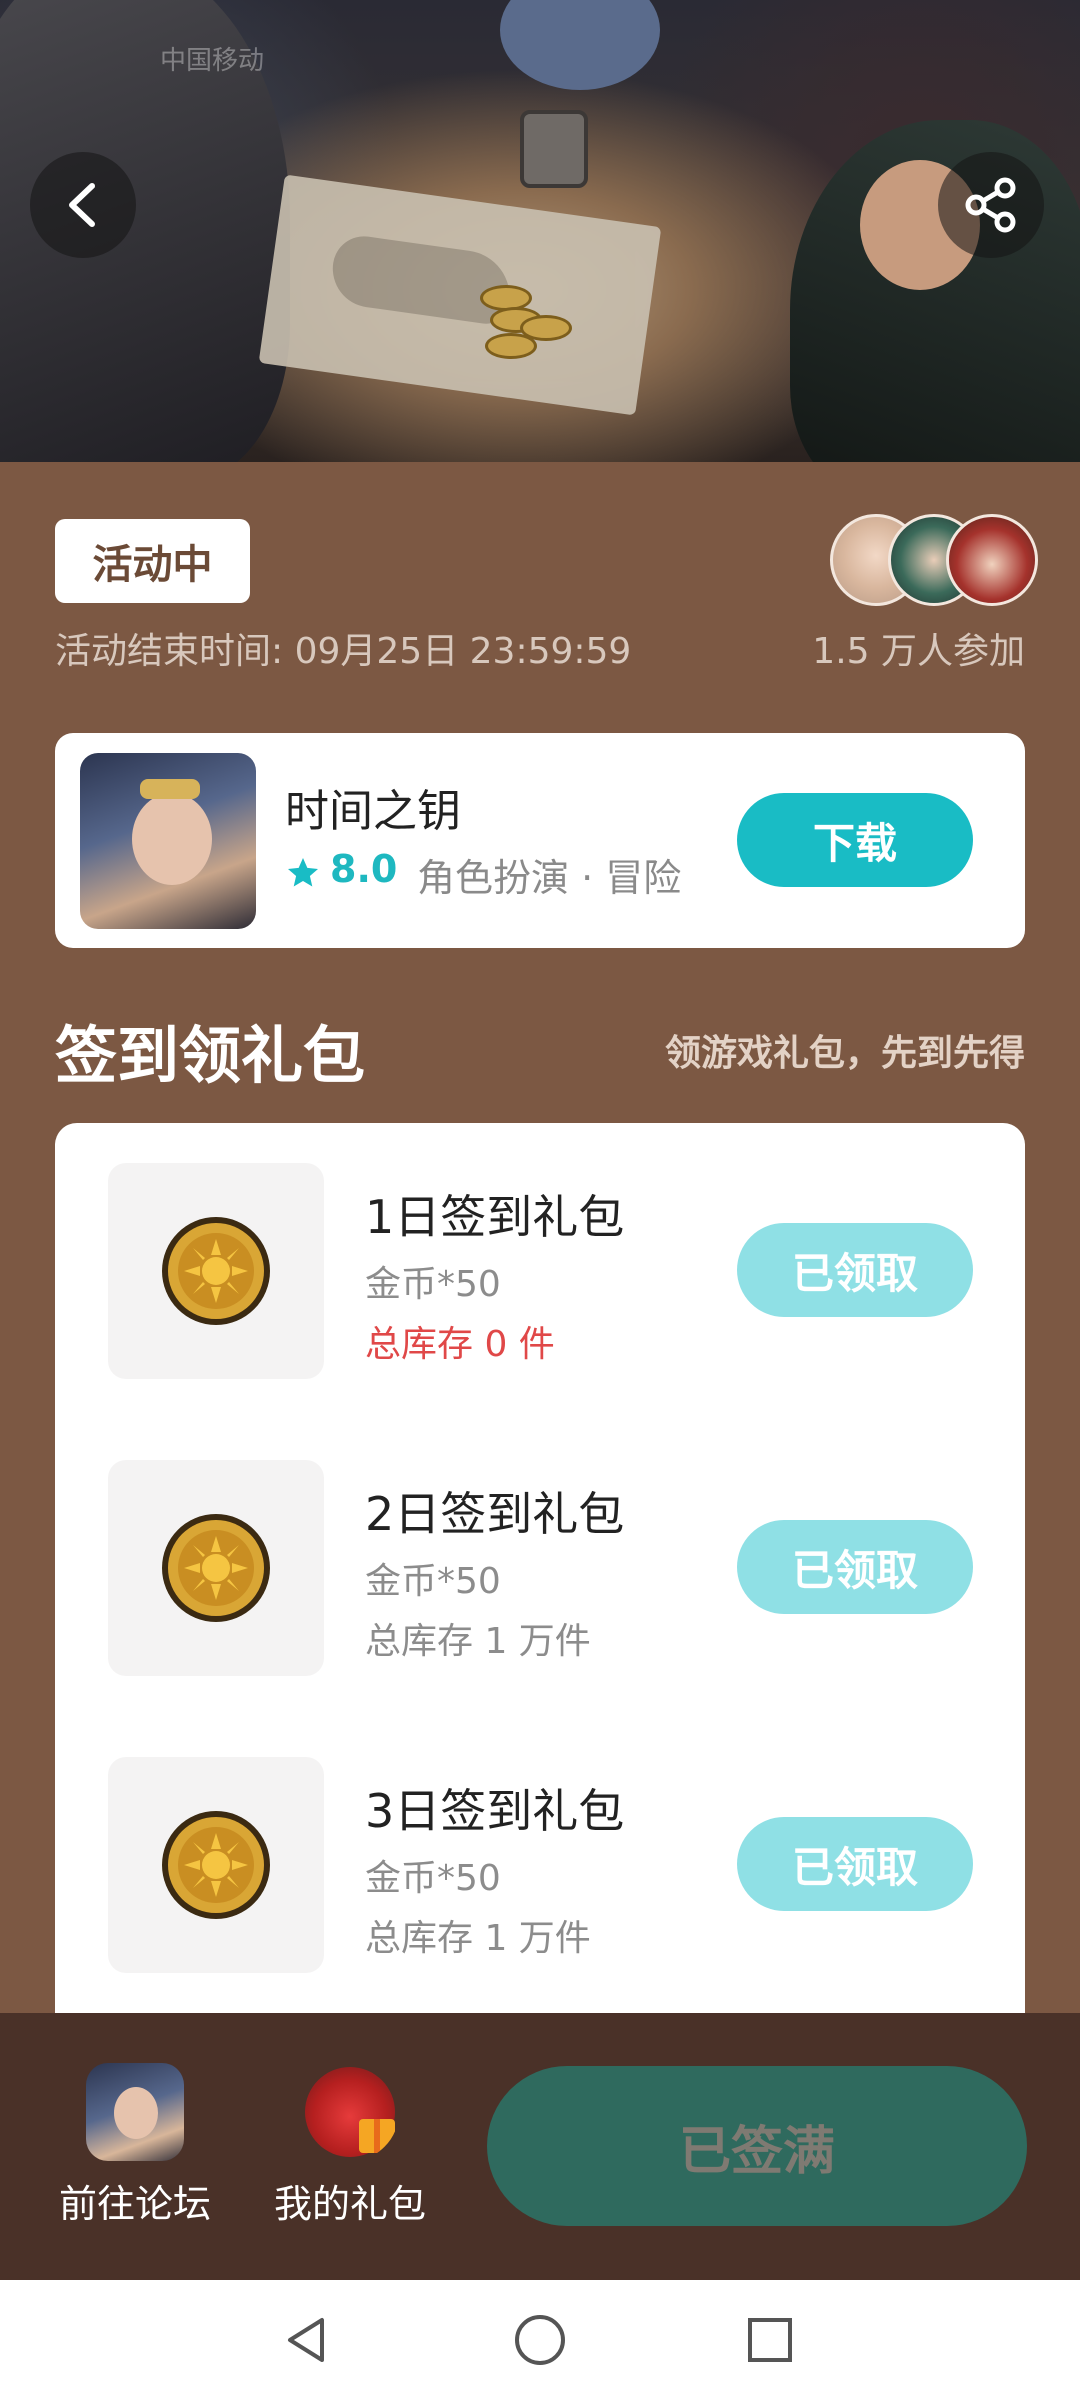 This screenshot has width=1080, height=2400. What do you see at coordinates (152, 561) in the screenshot?
I see `activity-status-badge: 活动中` at bounding box center [152, 561].